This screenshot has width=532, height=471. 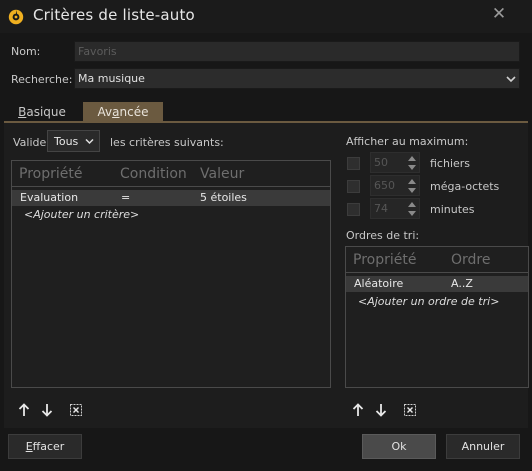 What do you see at coordinates (26, 51) in the screenshot?
I see `name-label: Nom:` at bounding box center [26, 51].